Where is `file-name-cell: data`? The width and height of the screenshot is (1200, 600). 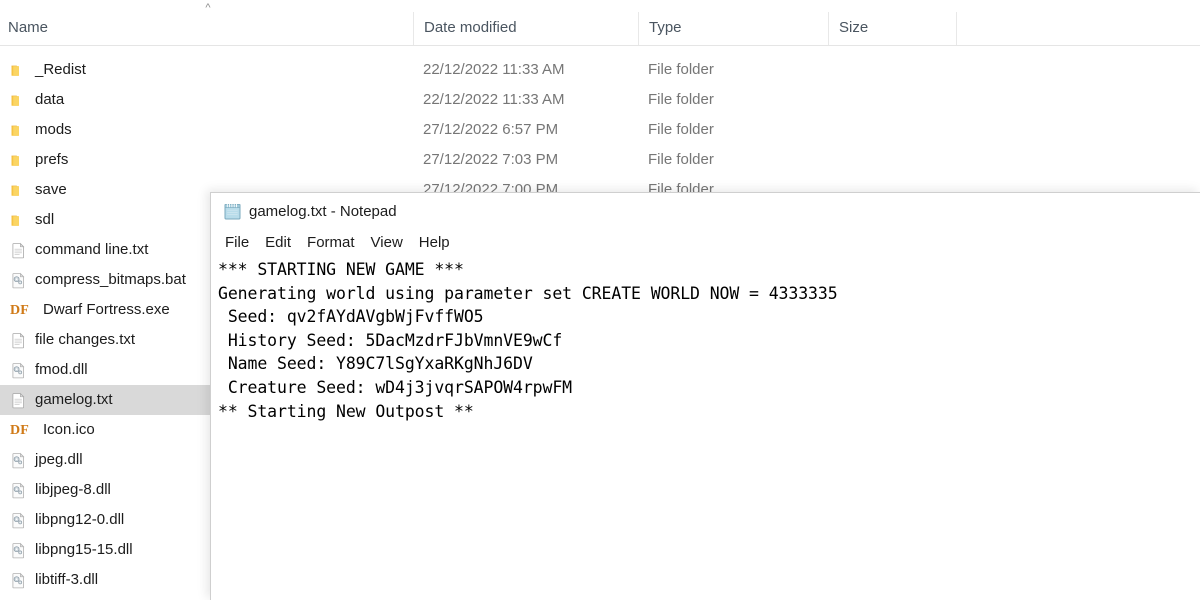
file-name-cell: data is located at coordinates (210, 100).